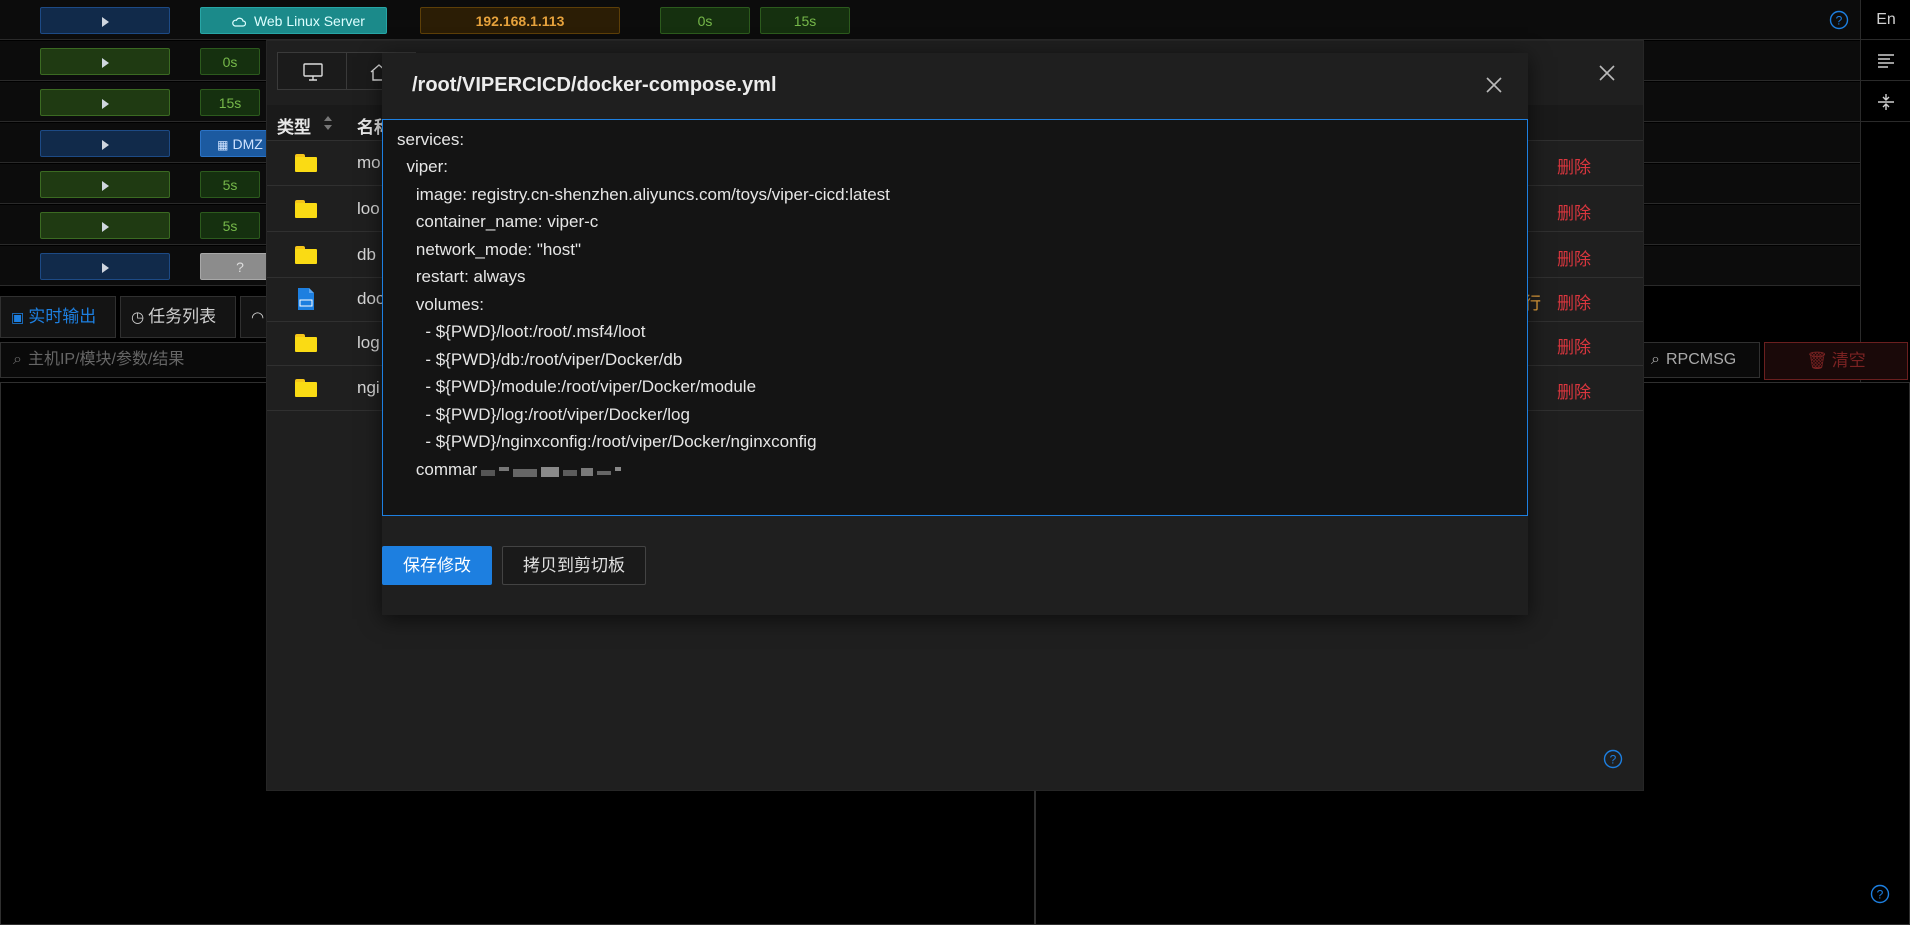 The image size is (1910, 925). I want to click on rpc-search-value: RPCMSG, so click(1701, 359).